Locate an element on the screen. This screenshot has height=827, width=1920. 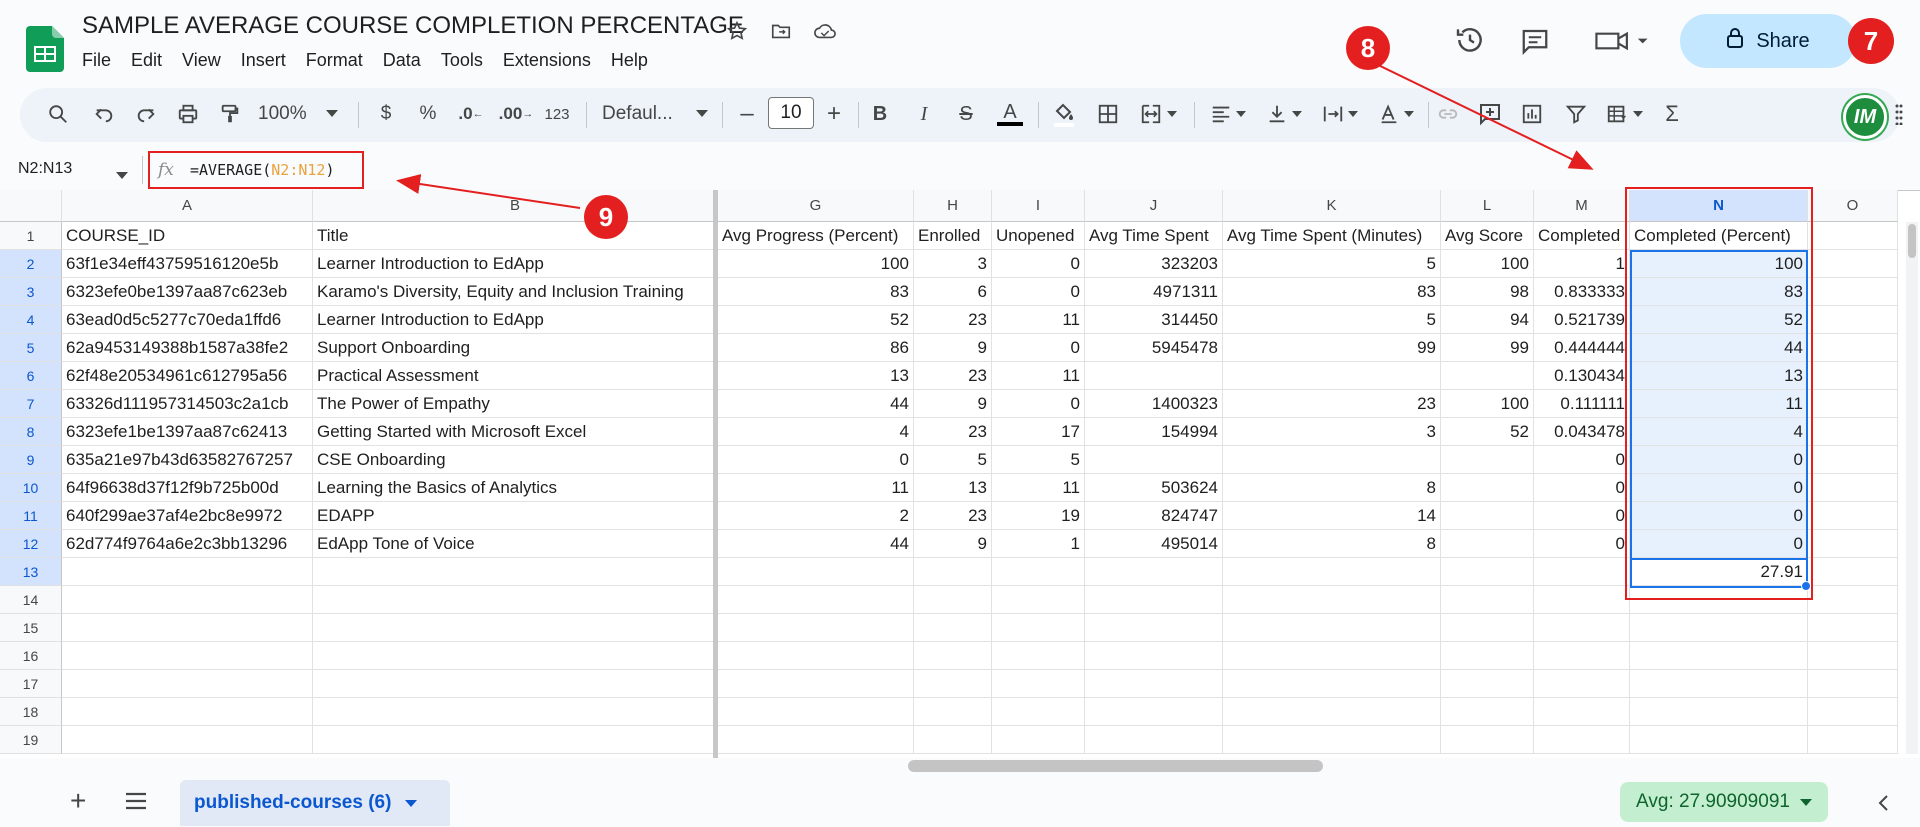
paint-format-icon is located at coordinates (230, 114).